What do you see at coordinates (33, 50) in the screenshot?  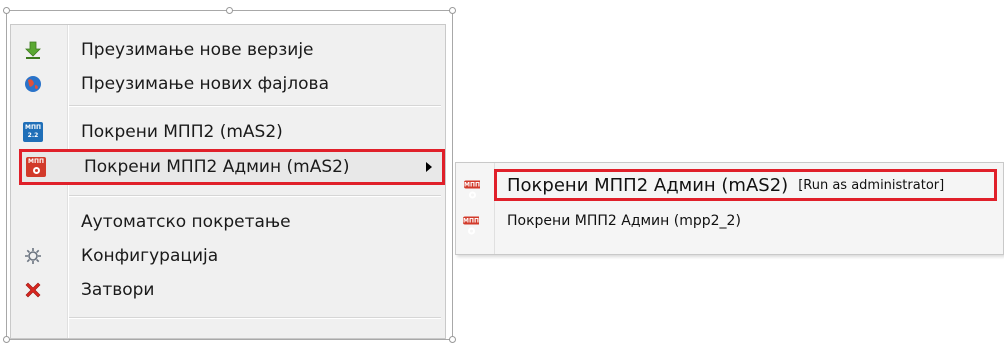 I see `download-icon` at bounding box center [33, 50].